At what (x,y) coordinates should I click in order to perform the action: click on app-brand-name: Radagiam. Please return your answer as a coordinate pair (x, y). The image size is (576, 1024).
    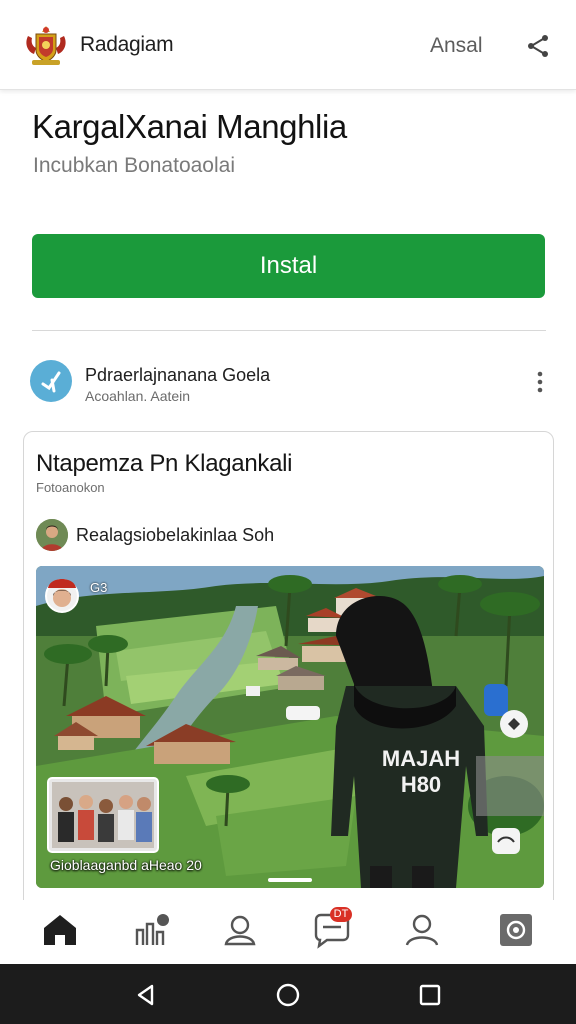
    Looking at the image, I should click on (127, 44).